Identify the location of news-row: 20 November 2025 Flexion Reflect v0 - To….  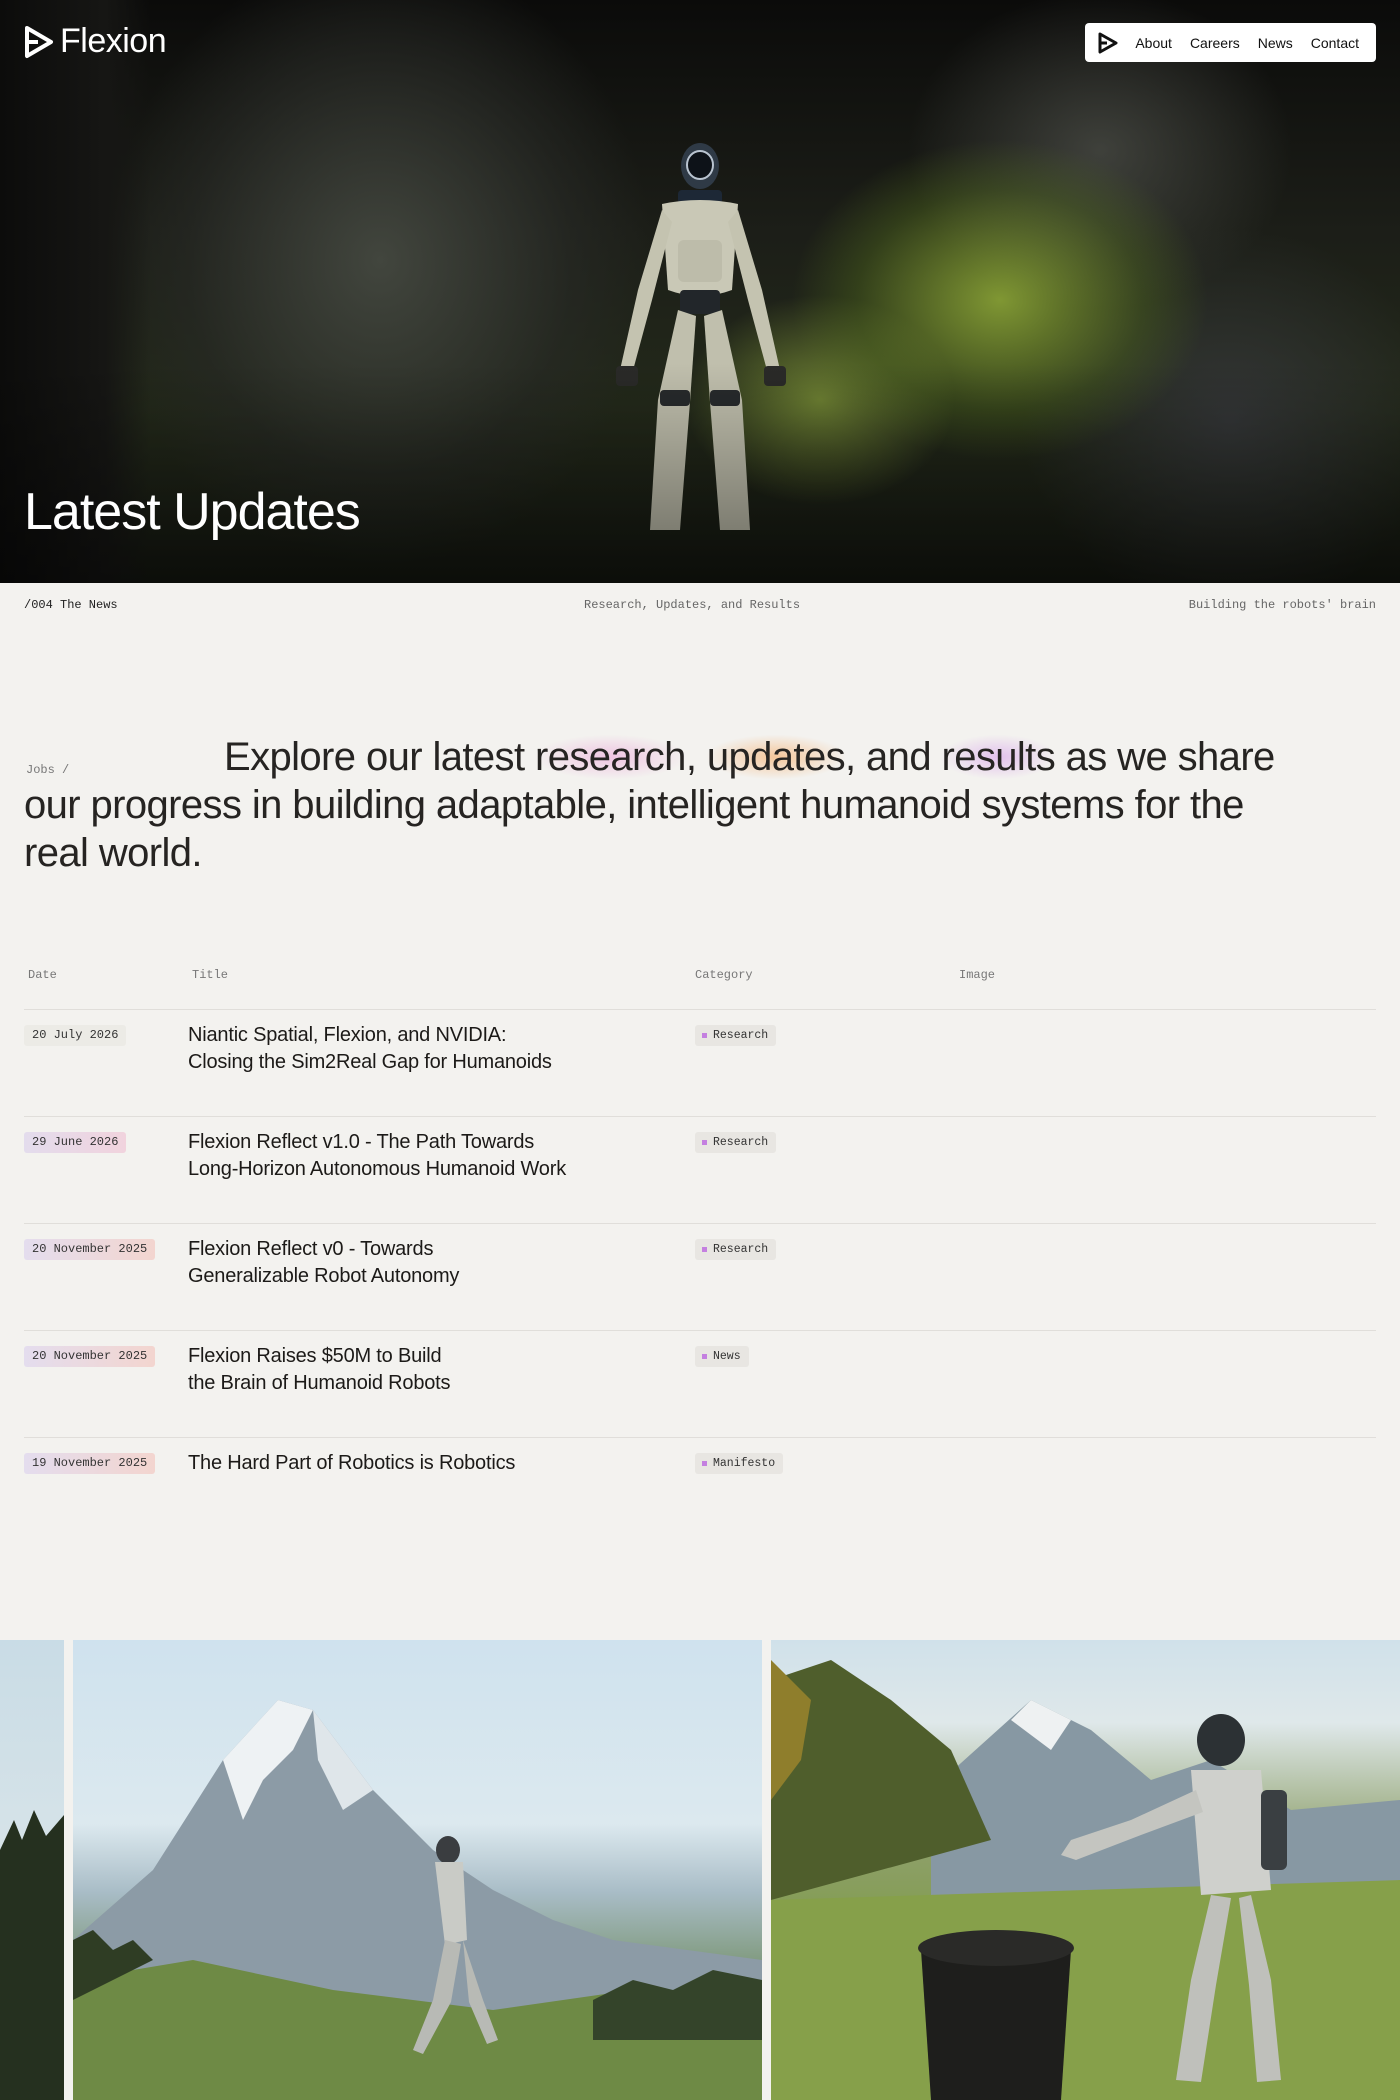
(700, 1277).